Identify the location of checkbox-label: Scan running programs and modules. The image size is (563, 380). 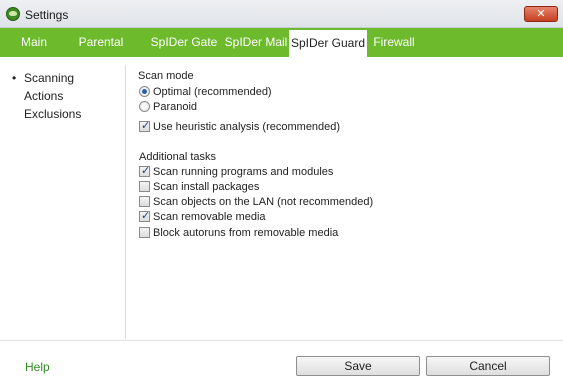
(243, 172).